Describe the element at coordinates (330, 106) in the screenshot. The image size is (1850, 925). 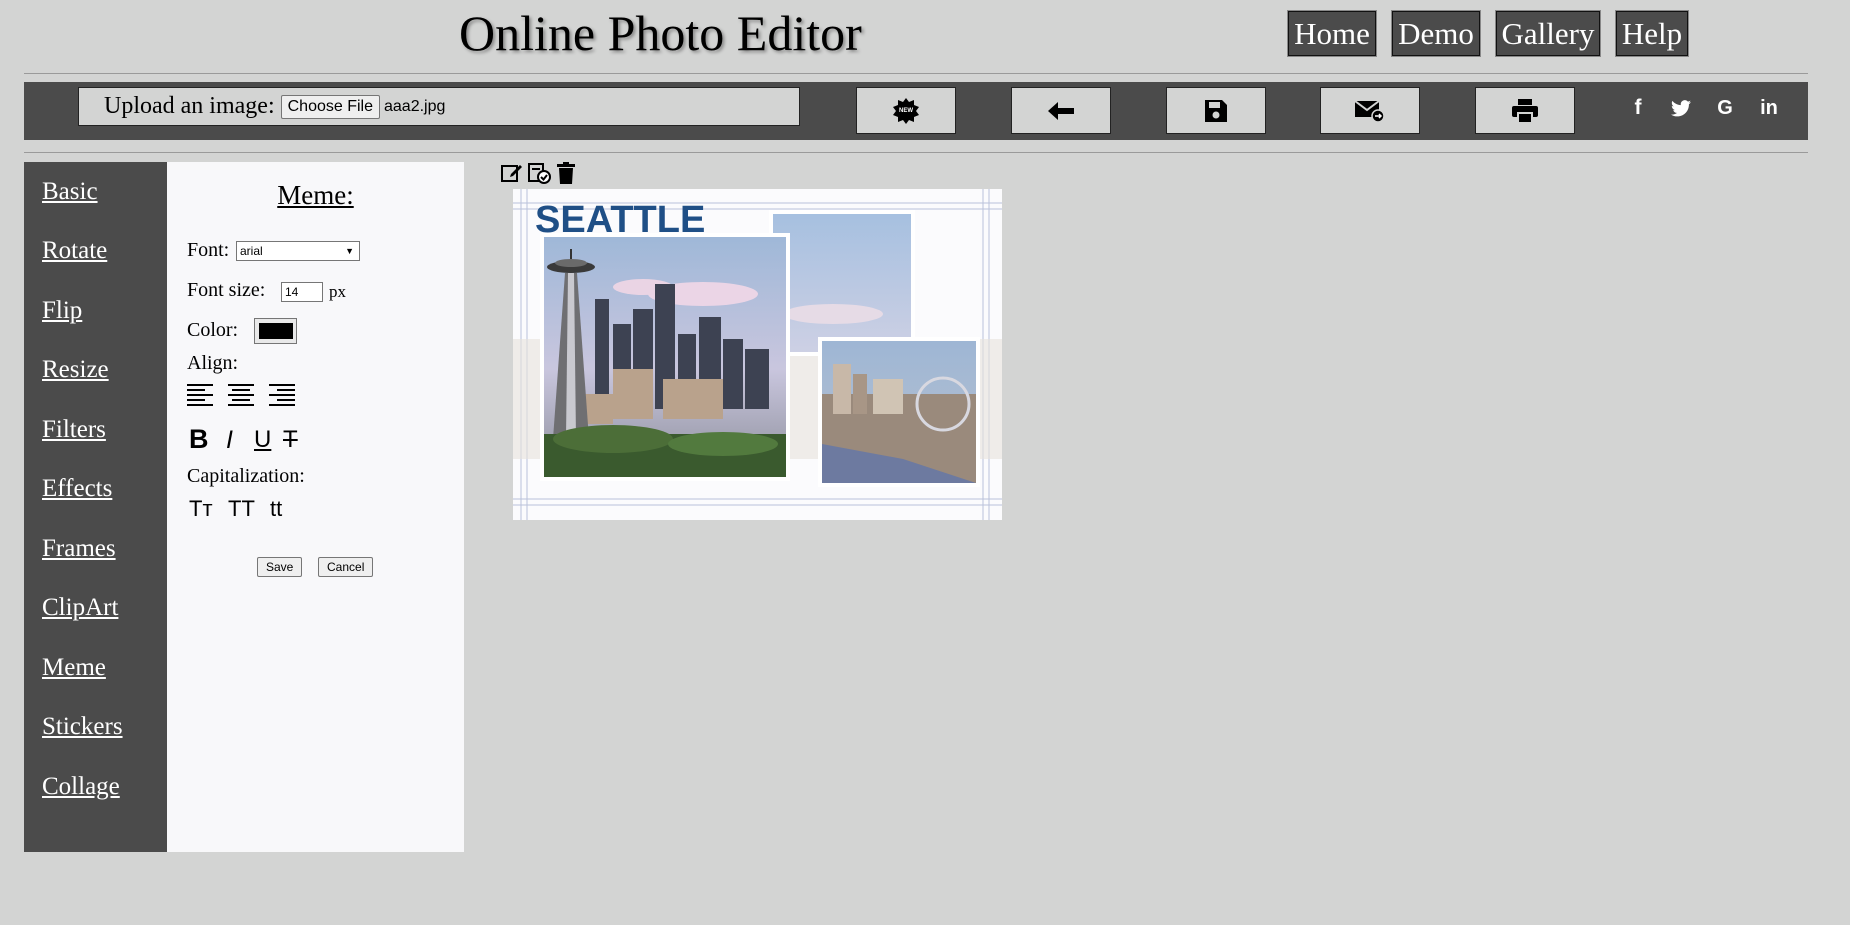
I see `choose-file-button: Choose File` at that location.